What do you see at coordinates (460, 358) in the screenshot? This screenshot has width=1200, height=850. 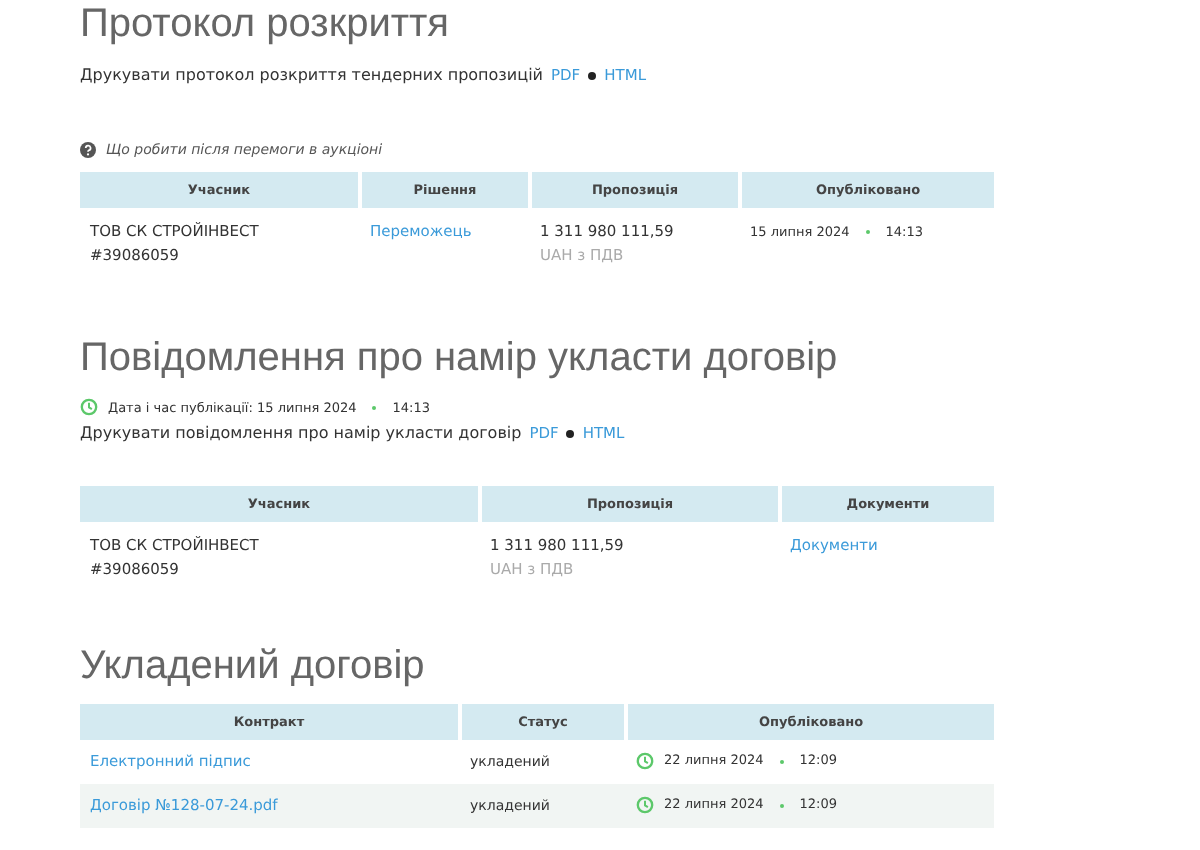 I see `section-heading: Повідомлення про намір укласти договір` at bounding box center [460, 358].